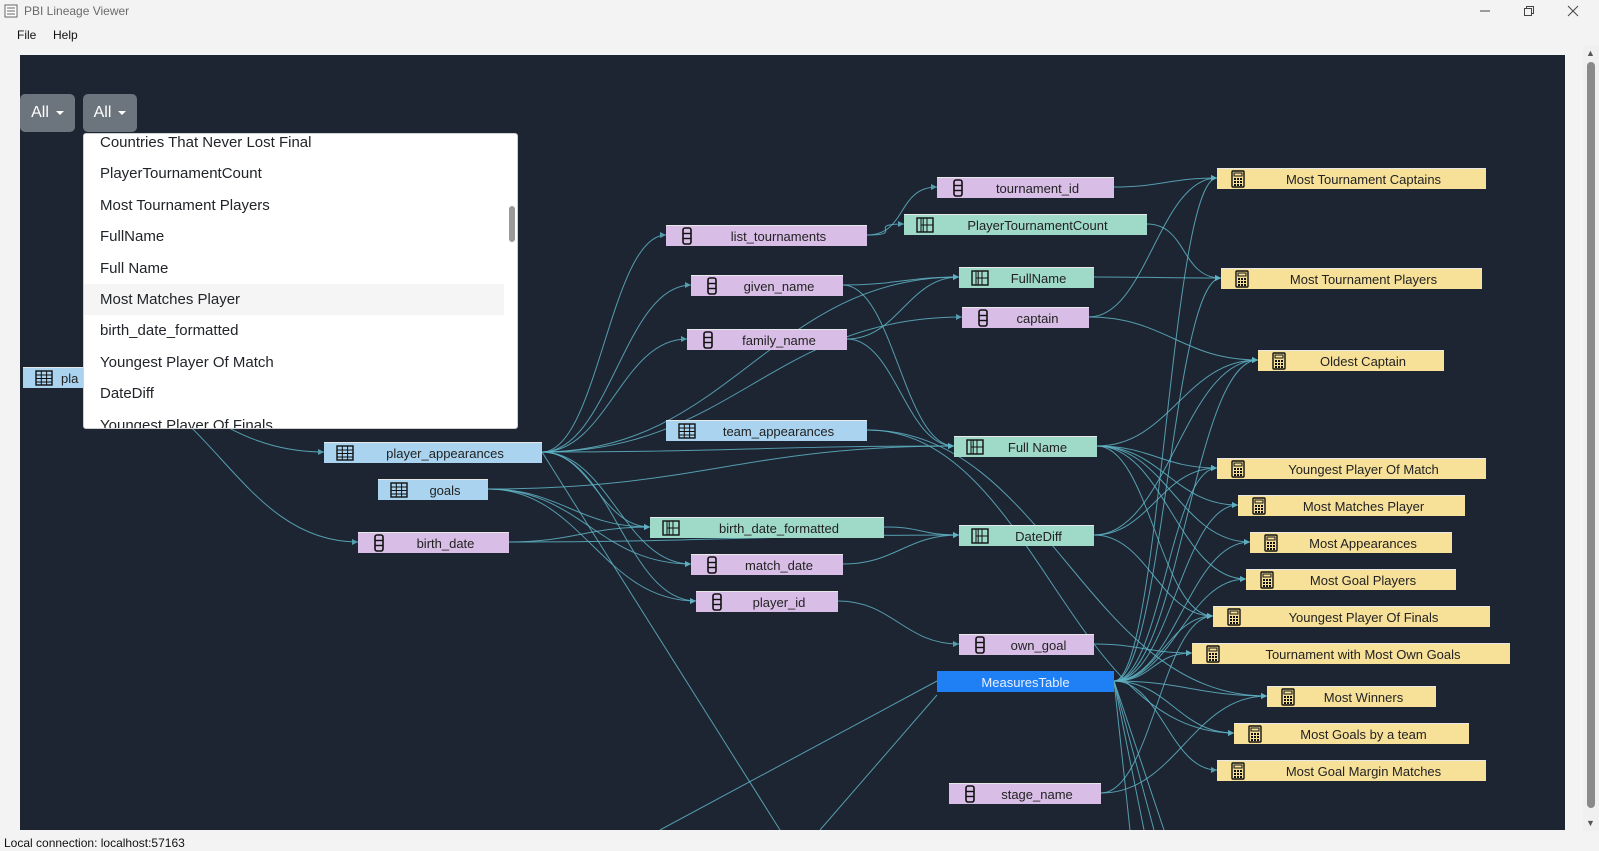 Image resolution: width=1599 pixels, height=851 pixels. I want to click on node-most-tournament-captains: Most Tournament Captains, so click(1351, 178).